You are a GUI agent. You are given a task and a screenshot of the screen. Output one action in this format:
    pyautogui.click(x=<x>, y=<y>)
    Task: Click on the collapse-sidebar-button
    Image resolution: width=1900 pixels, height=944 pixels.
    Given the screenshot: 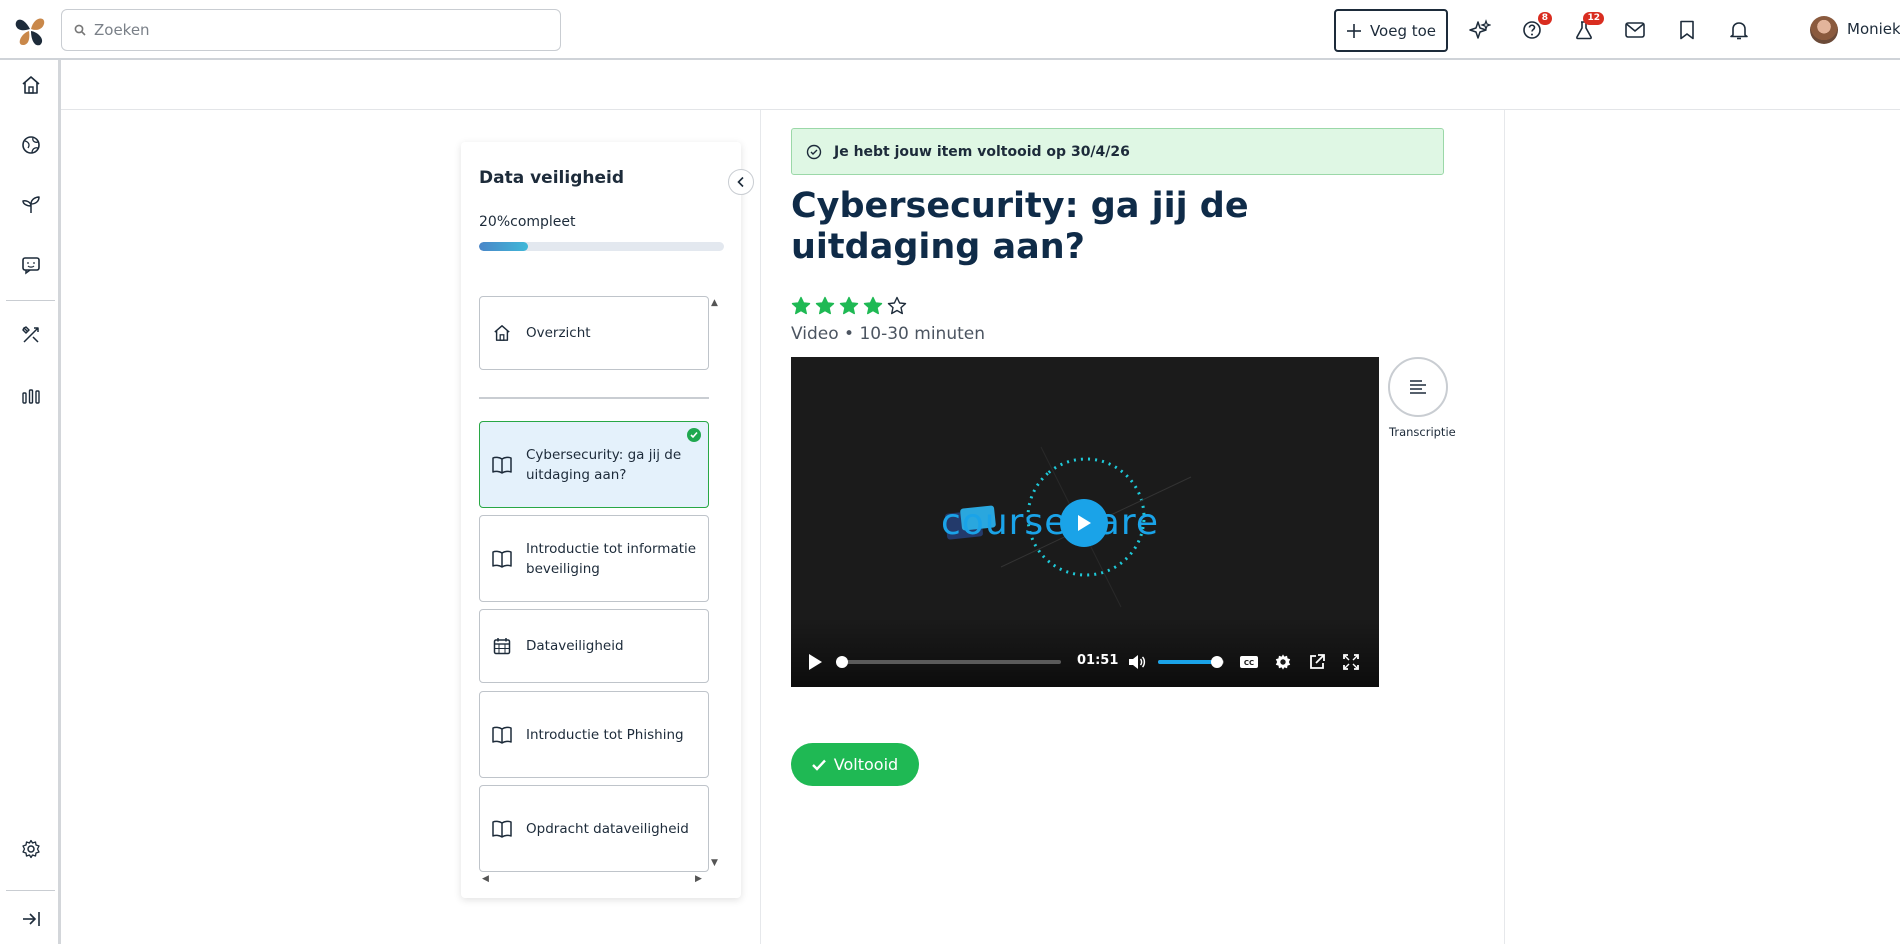 What is the action you would take?
    pyautogui.click(x=741, y=182)
    